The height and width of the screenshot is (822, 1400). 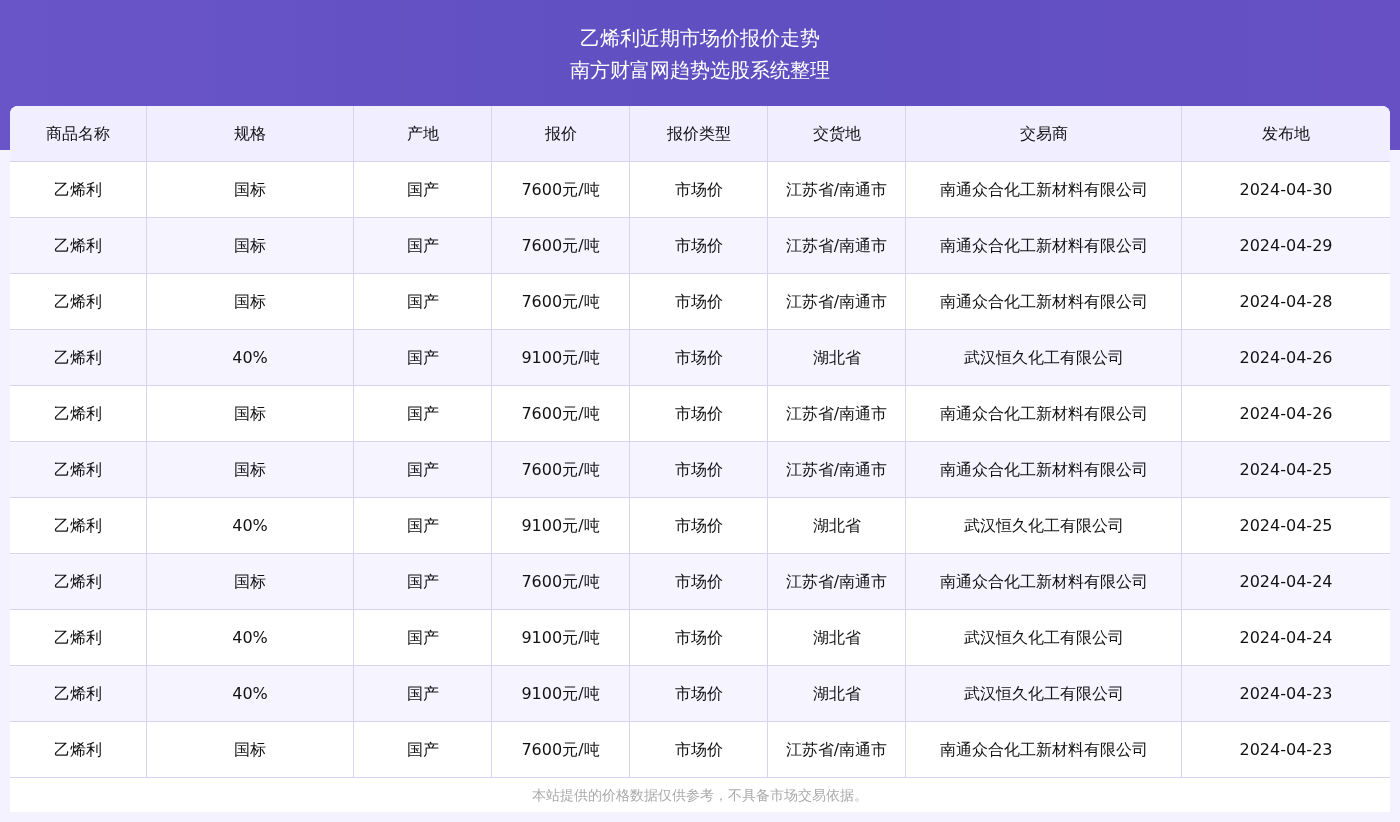 What do you see at coordinates (561, 133) in the screenshot?
I see `column-header: 报价` at bounding box center [561, 133].